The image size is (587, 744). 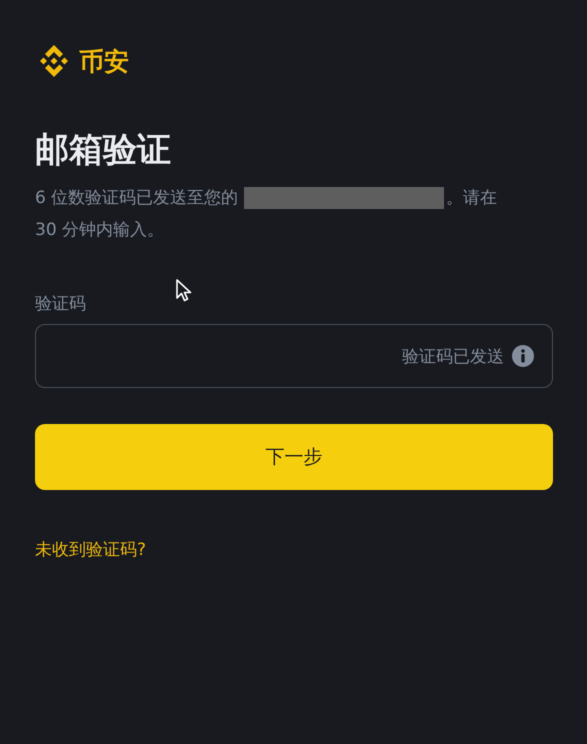 I want to click on description-text: 30 分钟内输入。, so click(x=99, y=230).